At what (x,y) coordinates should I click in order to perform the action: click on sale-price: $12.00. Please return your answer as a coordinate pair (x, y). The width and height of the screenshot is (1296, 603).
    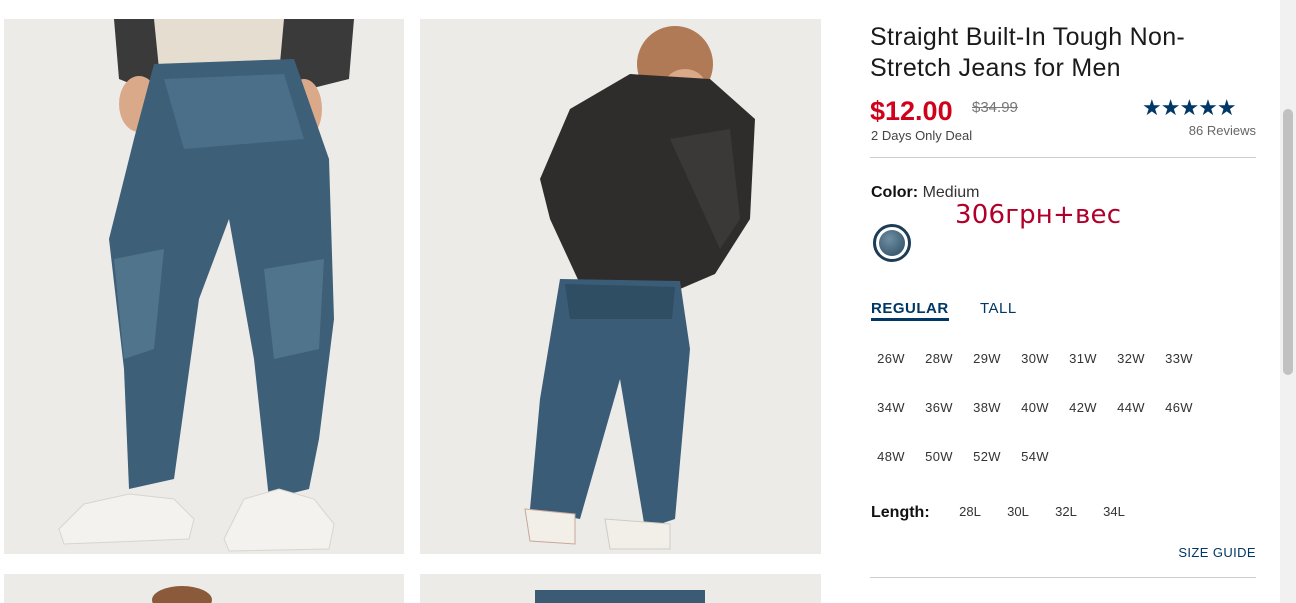
    Looking at the image, I should click on (911, 111).